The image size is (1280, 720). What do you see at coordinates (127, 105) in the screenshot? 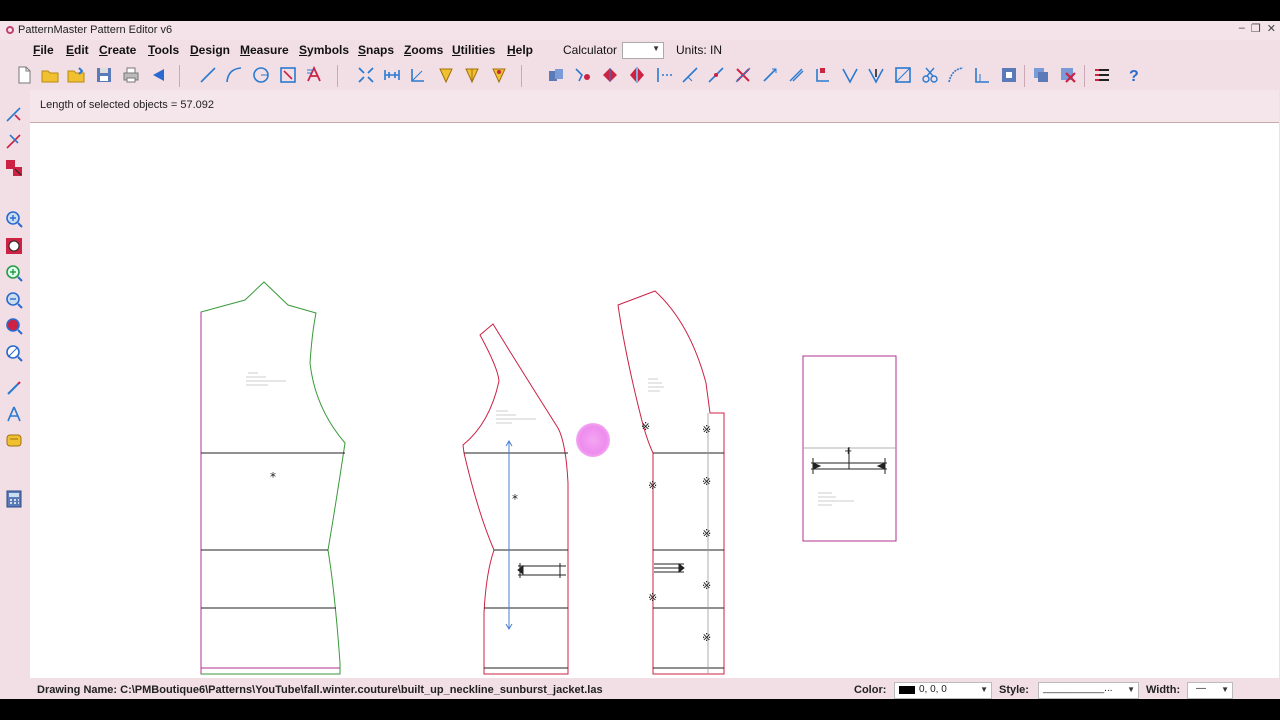
I see `selected-length-text: Length of selected objects = 57.092` at bounding box center [127, 105].